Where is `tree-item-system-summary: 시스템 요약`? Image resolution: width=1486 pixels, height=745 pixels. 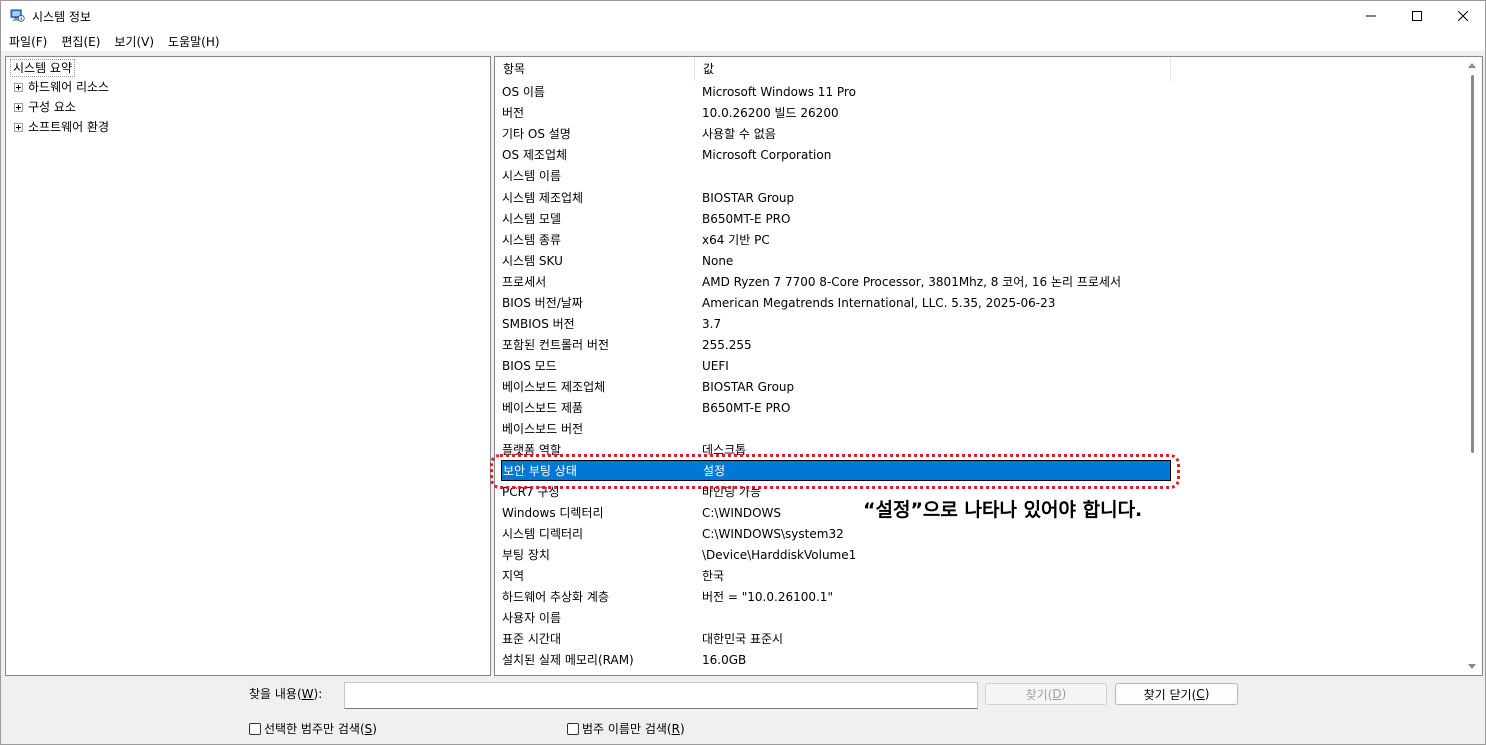 tree-item-system-summary: 시스템 요약 is located at coordinates (43, 68).